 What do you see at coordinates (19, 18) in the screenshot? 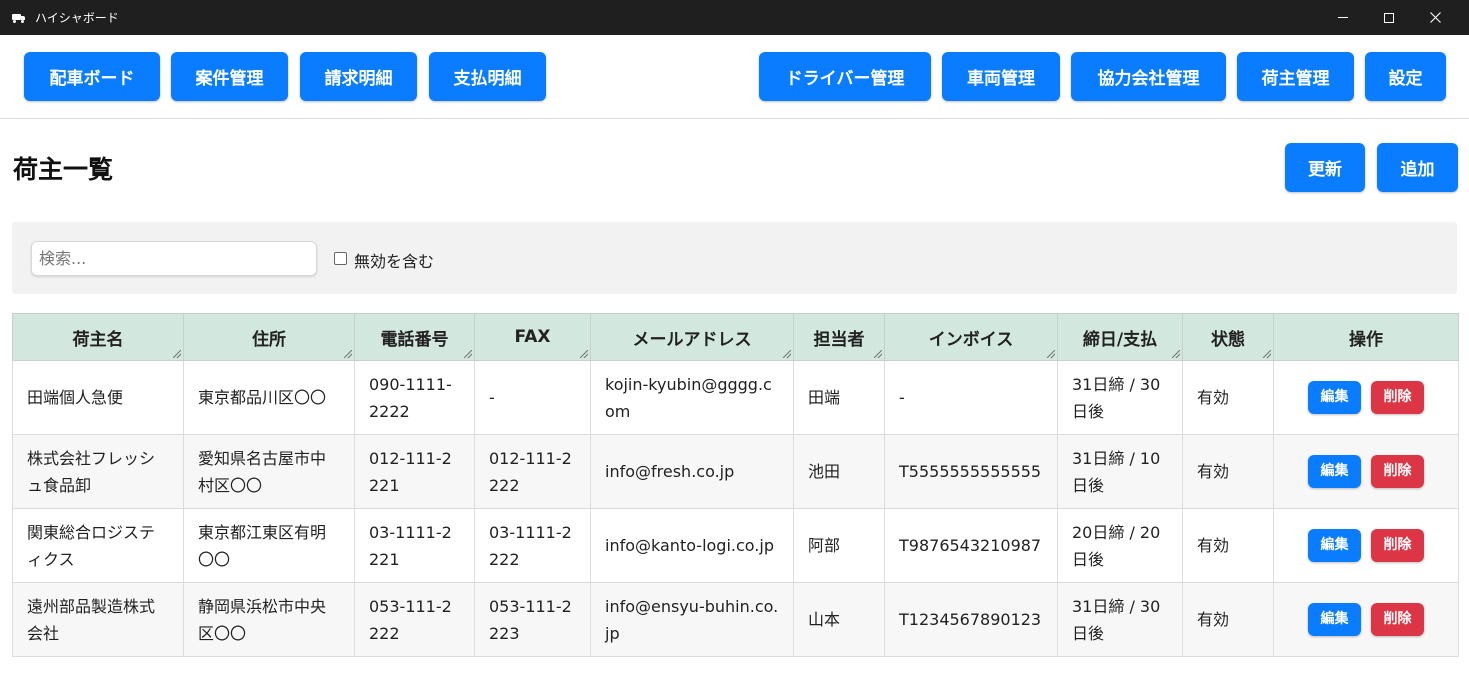
I see `truck-icon` at bounding box center [19, 18].